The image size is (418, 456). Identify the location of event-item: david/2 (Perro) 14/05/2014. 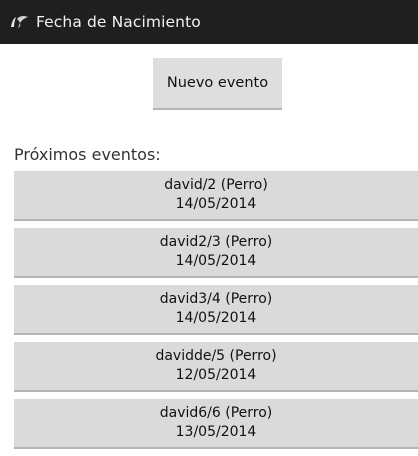
(216, 196).